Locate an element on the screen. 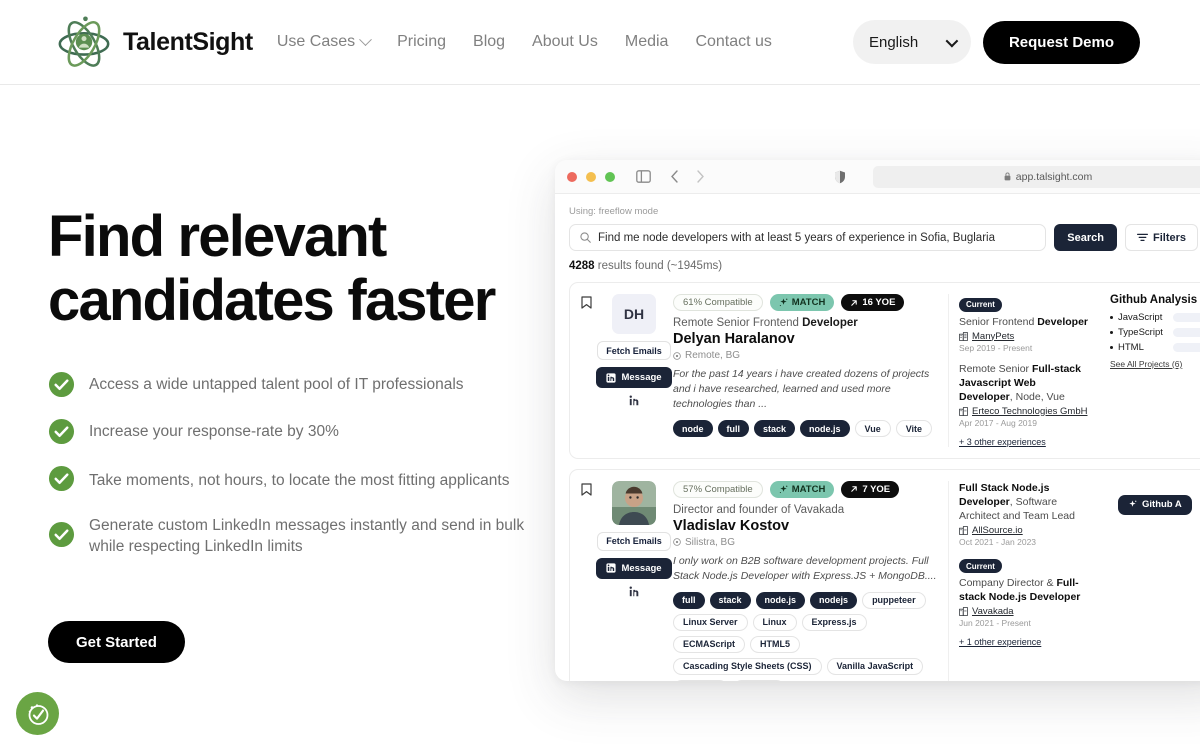 This screenshot has height=750, width=1200. close-traffic-light-icon is located at coordinates (572, 176).